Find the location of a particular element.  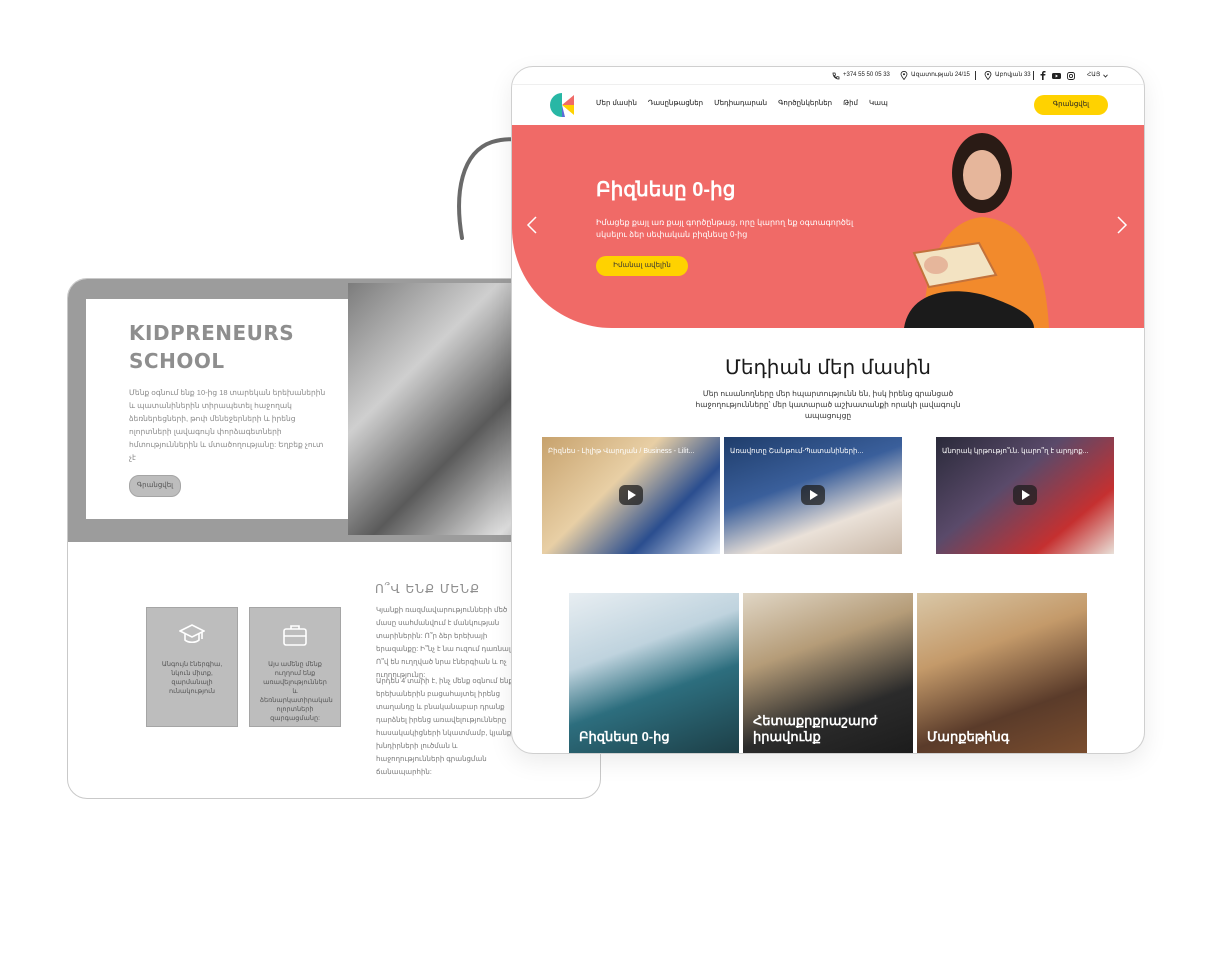

nav-item-media: Մեդիադարան is located at coordinates (740, 103).